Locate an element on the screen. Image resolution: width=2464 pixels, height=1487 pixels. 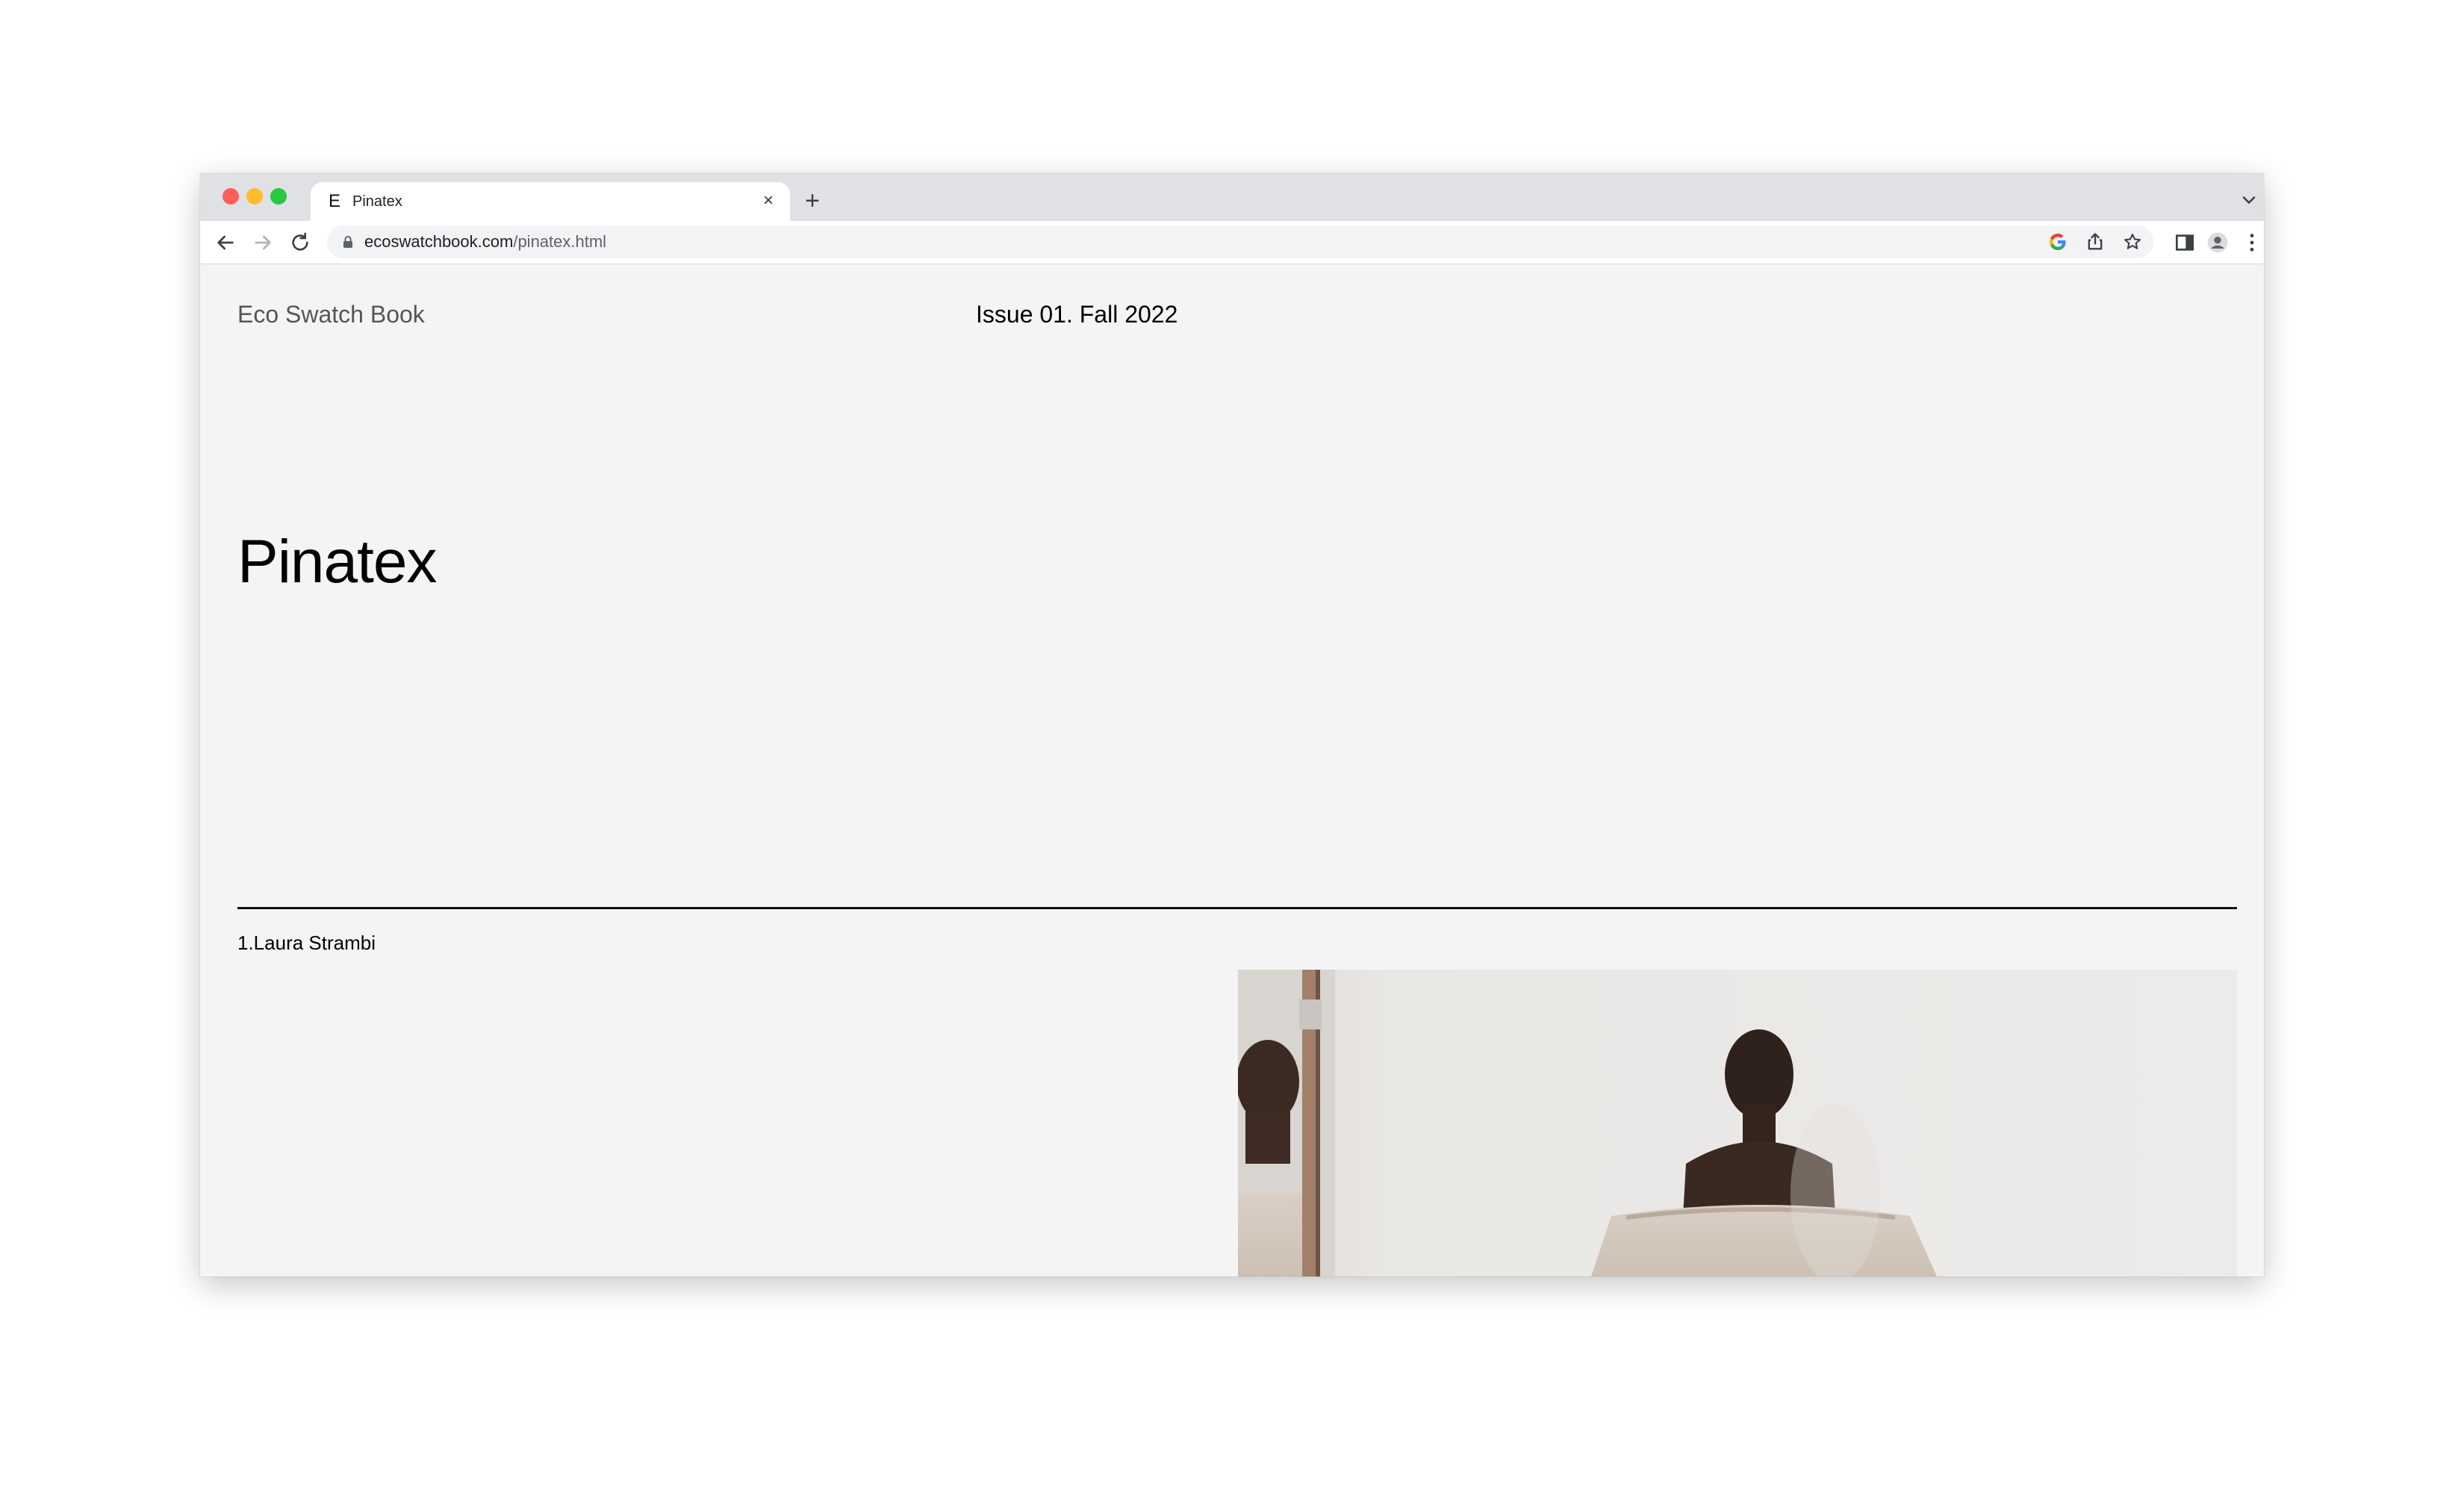
back-button is located at coordinates (225, 243).